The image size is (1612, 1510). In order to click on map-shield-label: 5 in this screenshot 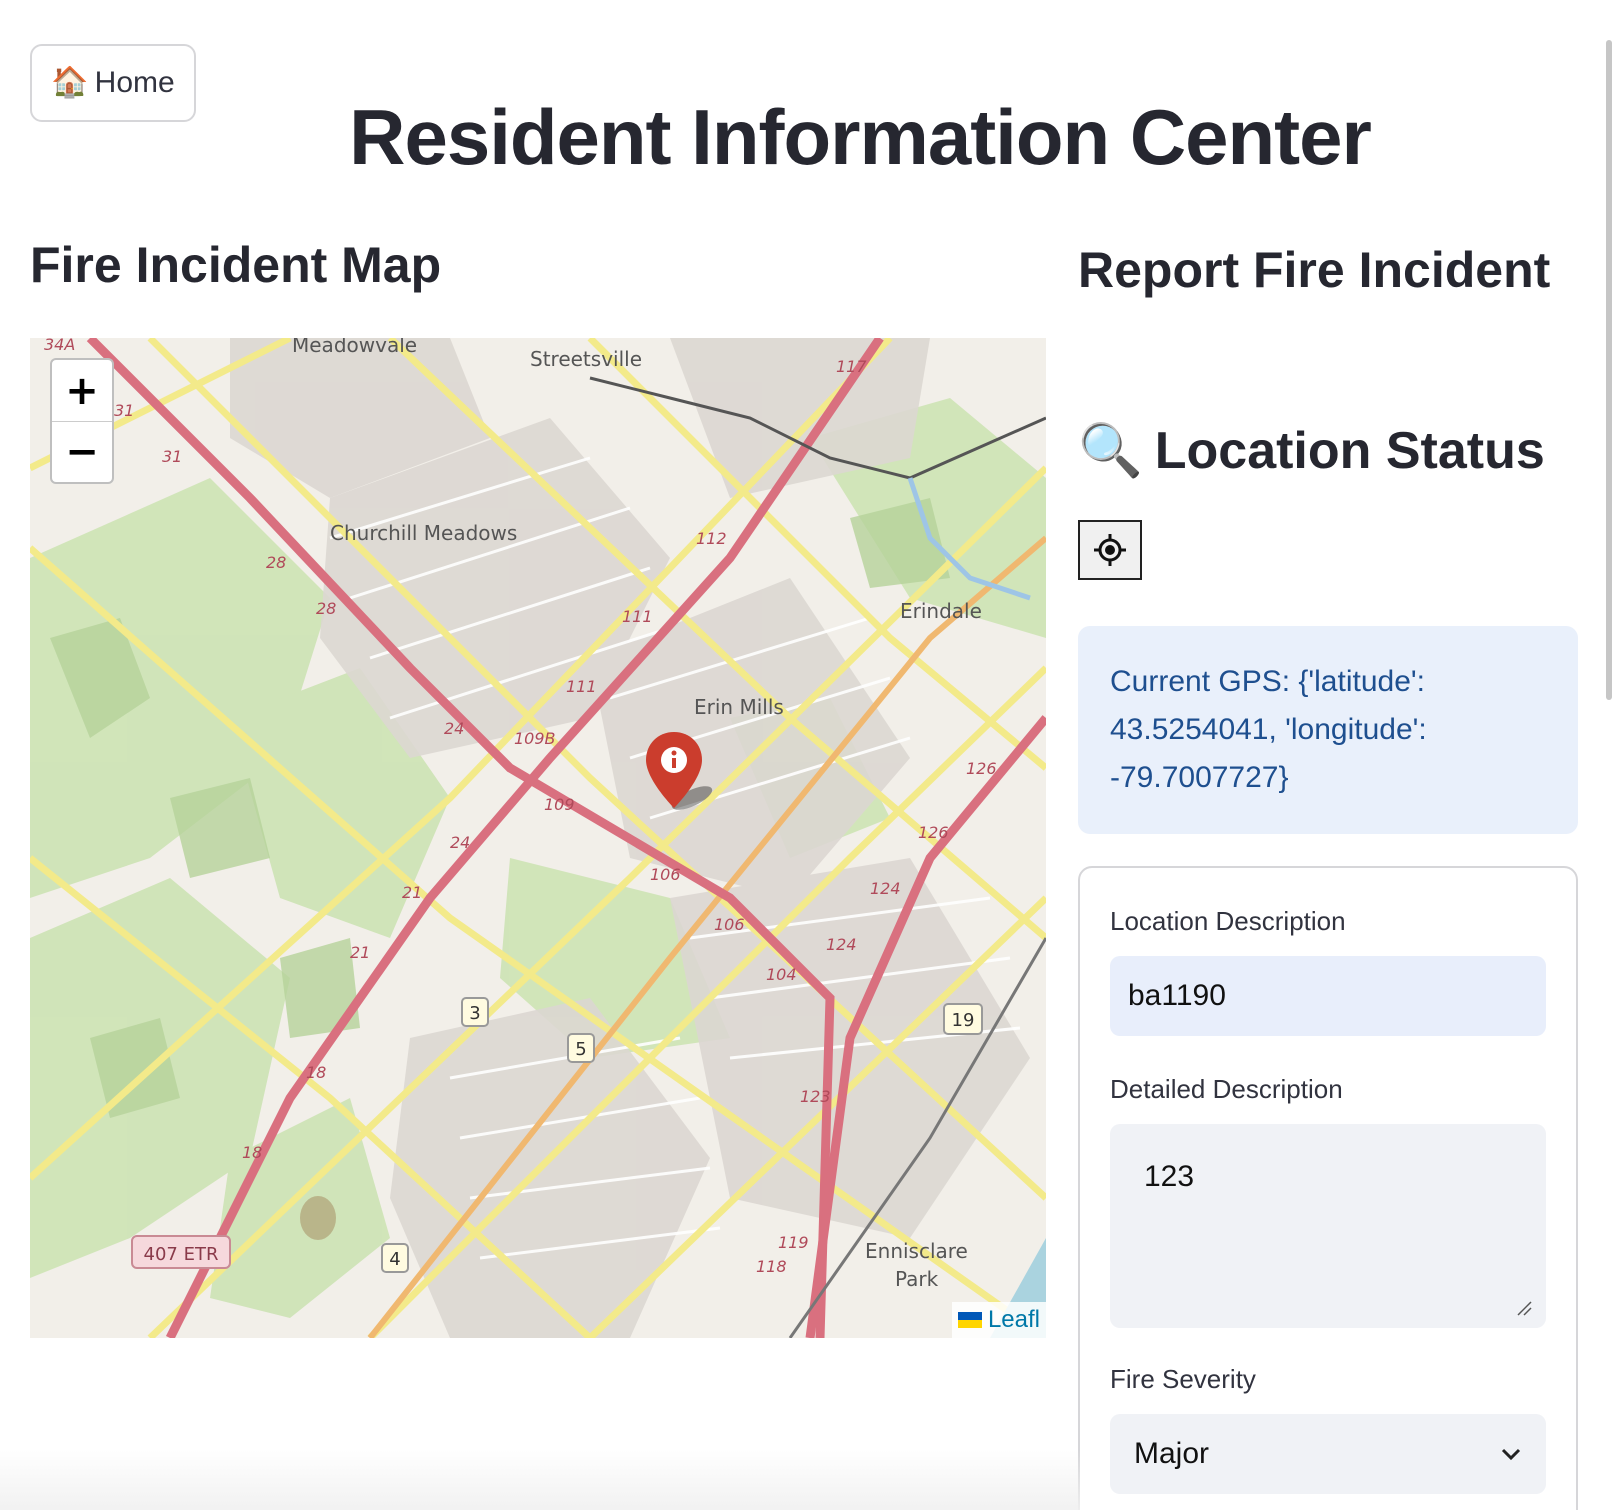, I will do `click(580, 1049)`.